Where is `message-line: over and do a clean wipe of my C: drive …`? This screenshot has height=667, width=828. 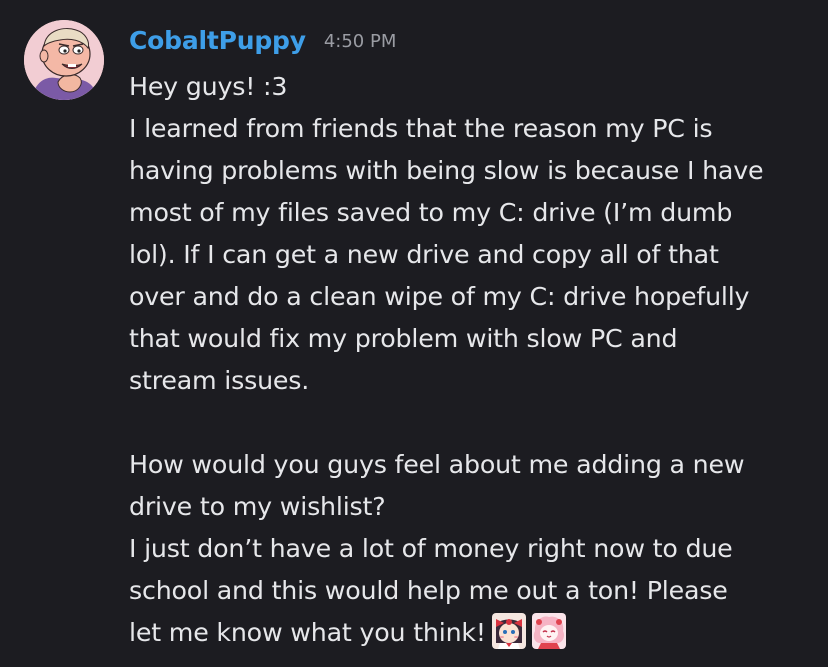 message-line: over and do a clean wipe of my C: drive … is located at coordinates (439, 296).